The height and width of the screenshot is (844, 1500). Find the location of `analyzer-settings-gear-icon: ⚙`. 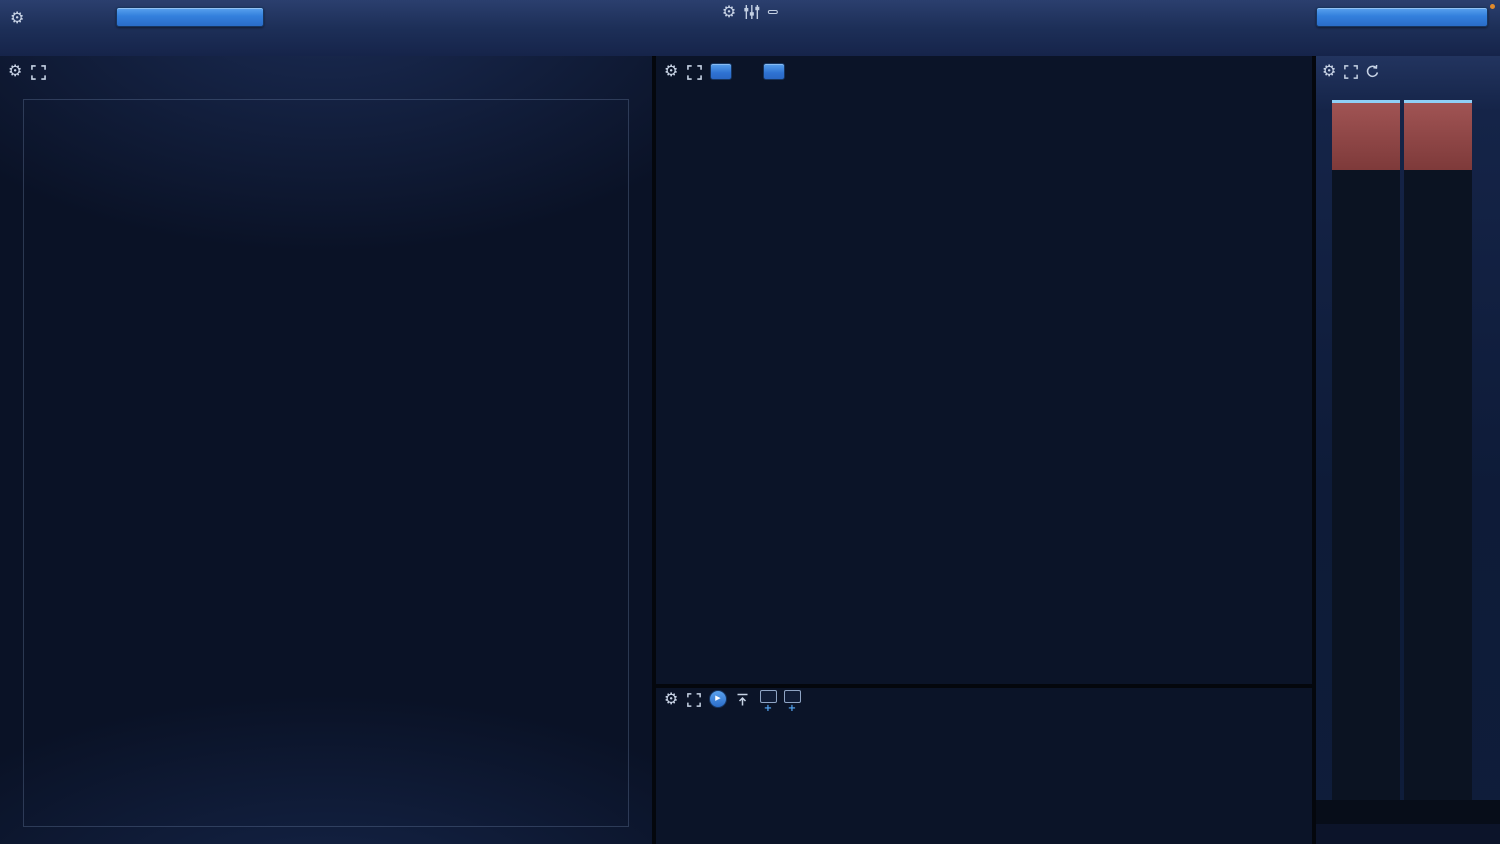

analyzer-settings-gear-icon: ⚙ is located at coordinates (729, 12).